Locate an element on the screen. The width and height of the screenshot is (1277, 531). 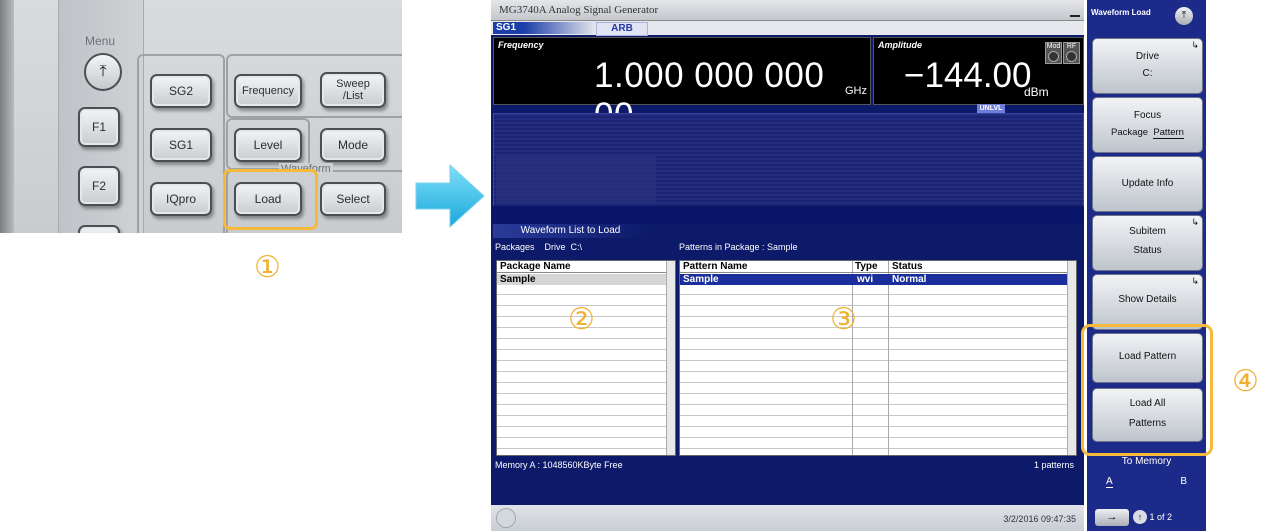
focus-softkey: Focus Package Pattern is located at coordinates (1147, 125).